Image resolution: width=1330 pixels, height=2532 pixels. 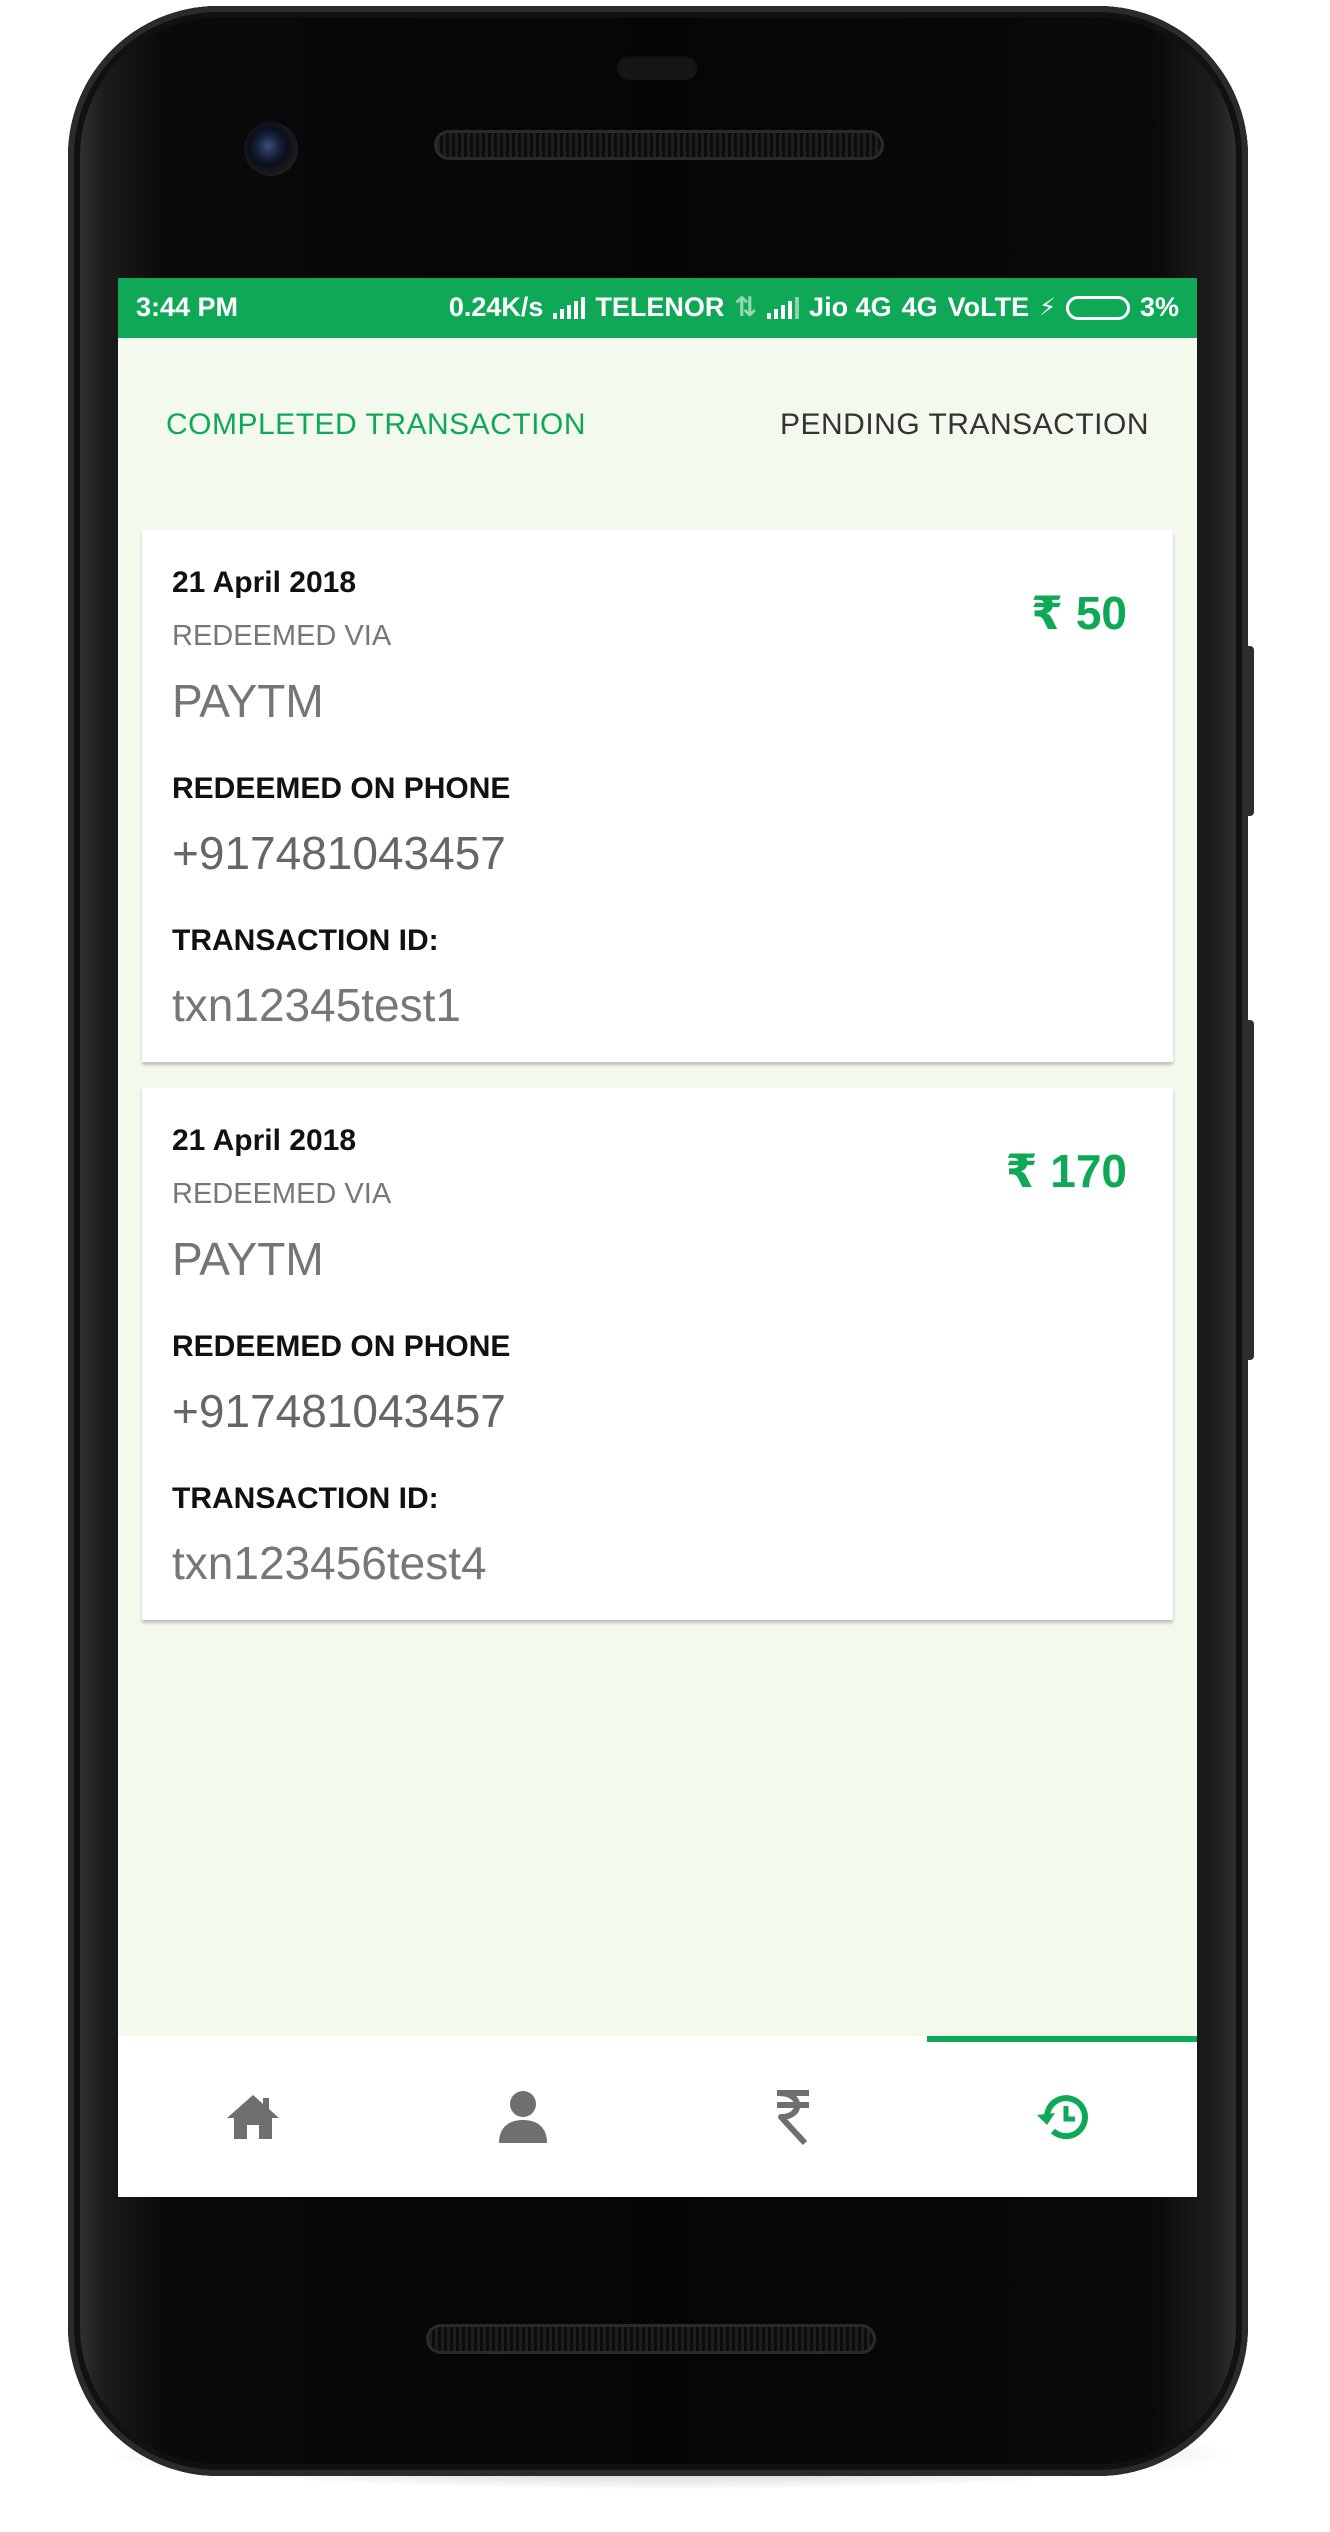 What do you see at coordinates (329, 1563) in the screenshot?
I see `transaction-id-value: txn123456test4` at bounding box center [329, 1563].